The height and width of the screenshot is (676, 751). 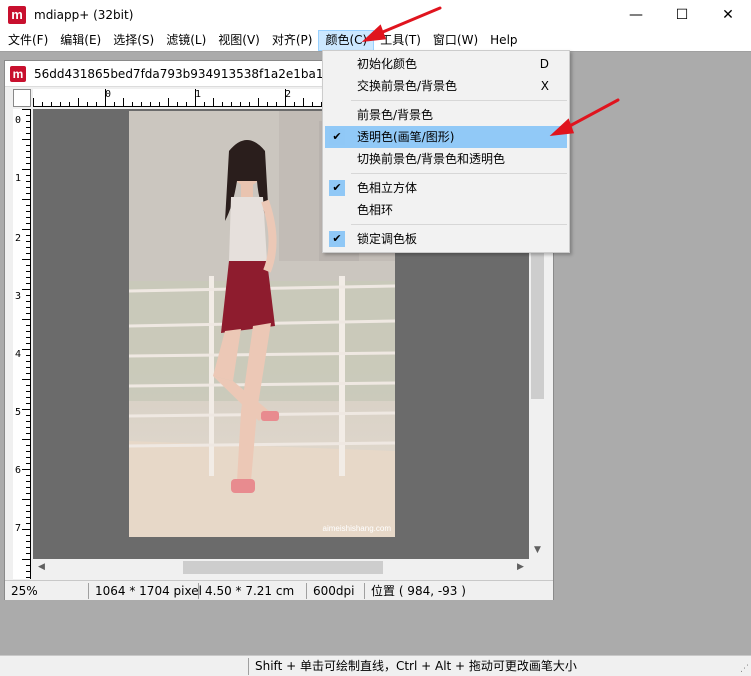 I want to click on menu-item-label: 交换前景色/背景色, so click(x=407, y=86).